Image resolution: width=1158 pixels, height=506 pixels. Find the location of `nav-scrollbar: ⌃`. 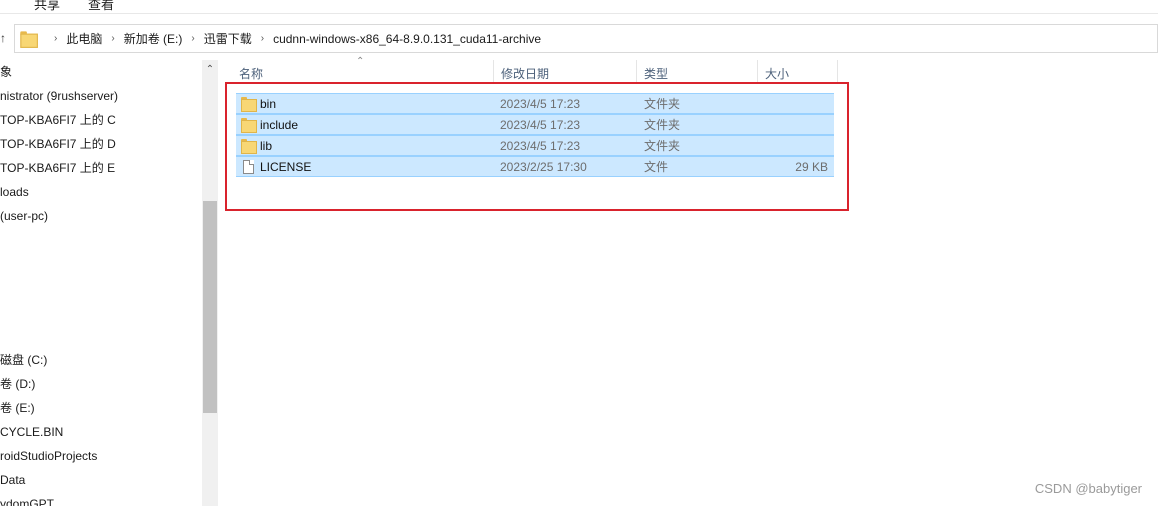

nav-scrollbar: ⌃ is located at coordinates (210, 283).